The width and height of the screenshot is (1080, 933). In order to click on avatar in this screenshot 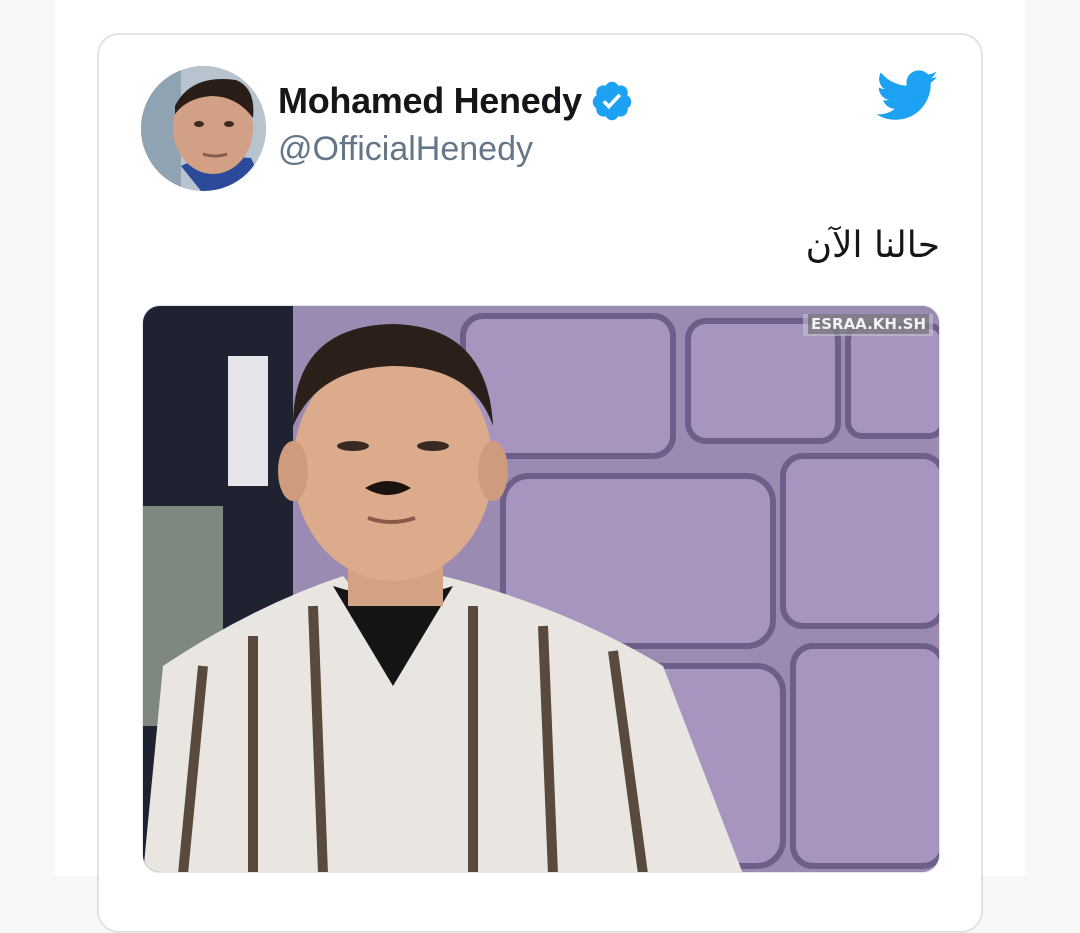, I will do `click(203, 128)`.